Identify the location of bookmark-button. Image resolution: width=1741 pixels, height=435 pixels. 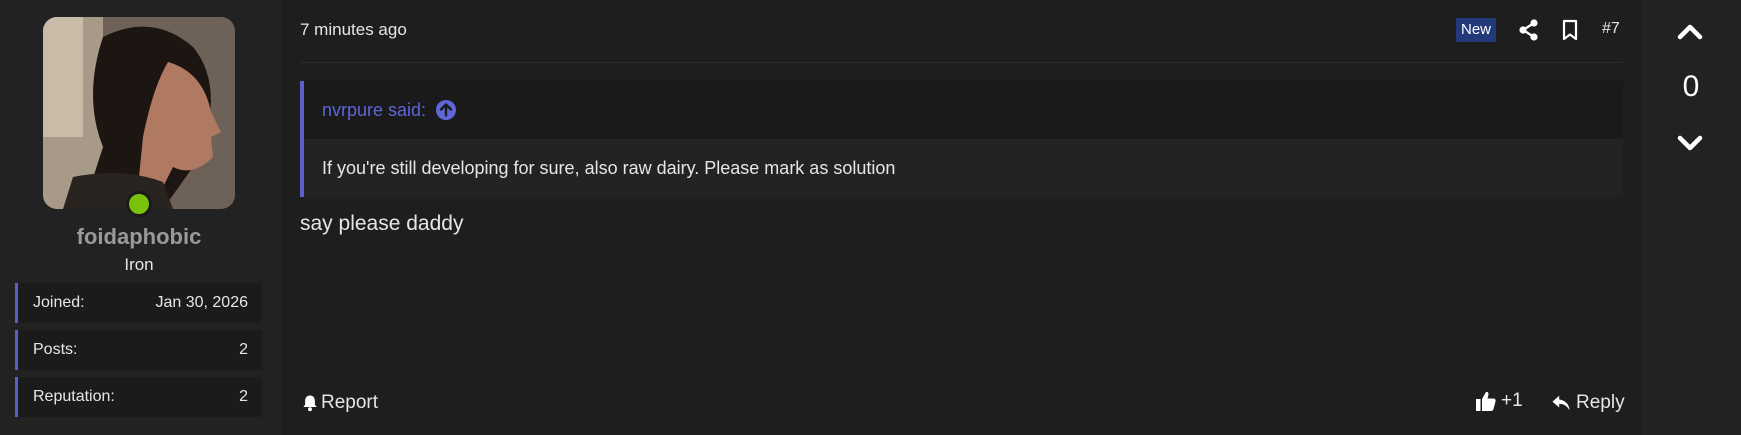
(1570, 30).